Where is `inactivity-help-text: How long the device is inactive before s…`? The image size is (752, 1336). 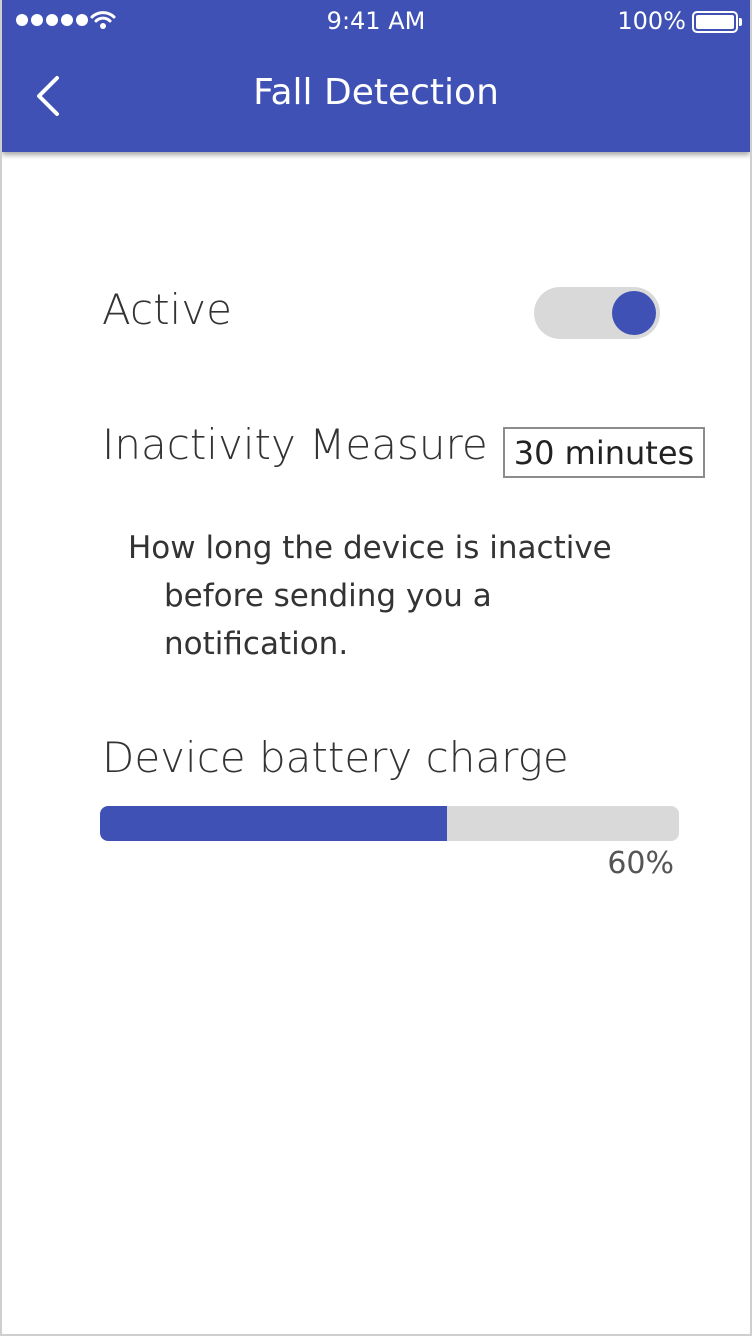 inactivity-help-text: How long the device is inactive before s… is located at coordinates (388, 596).